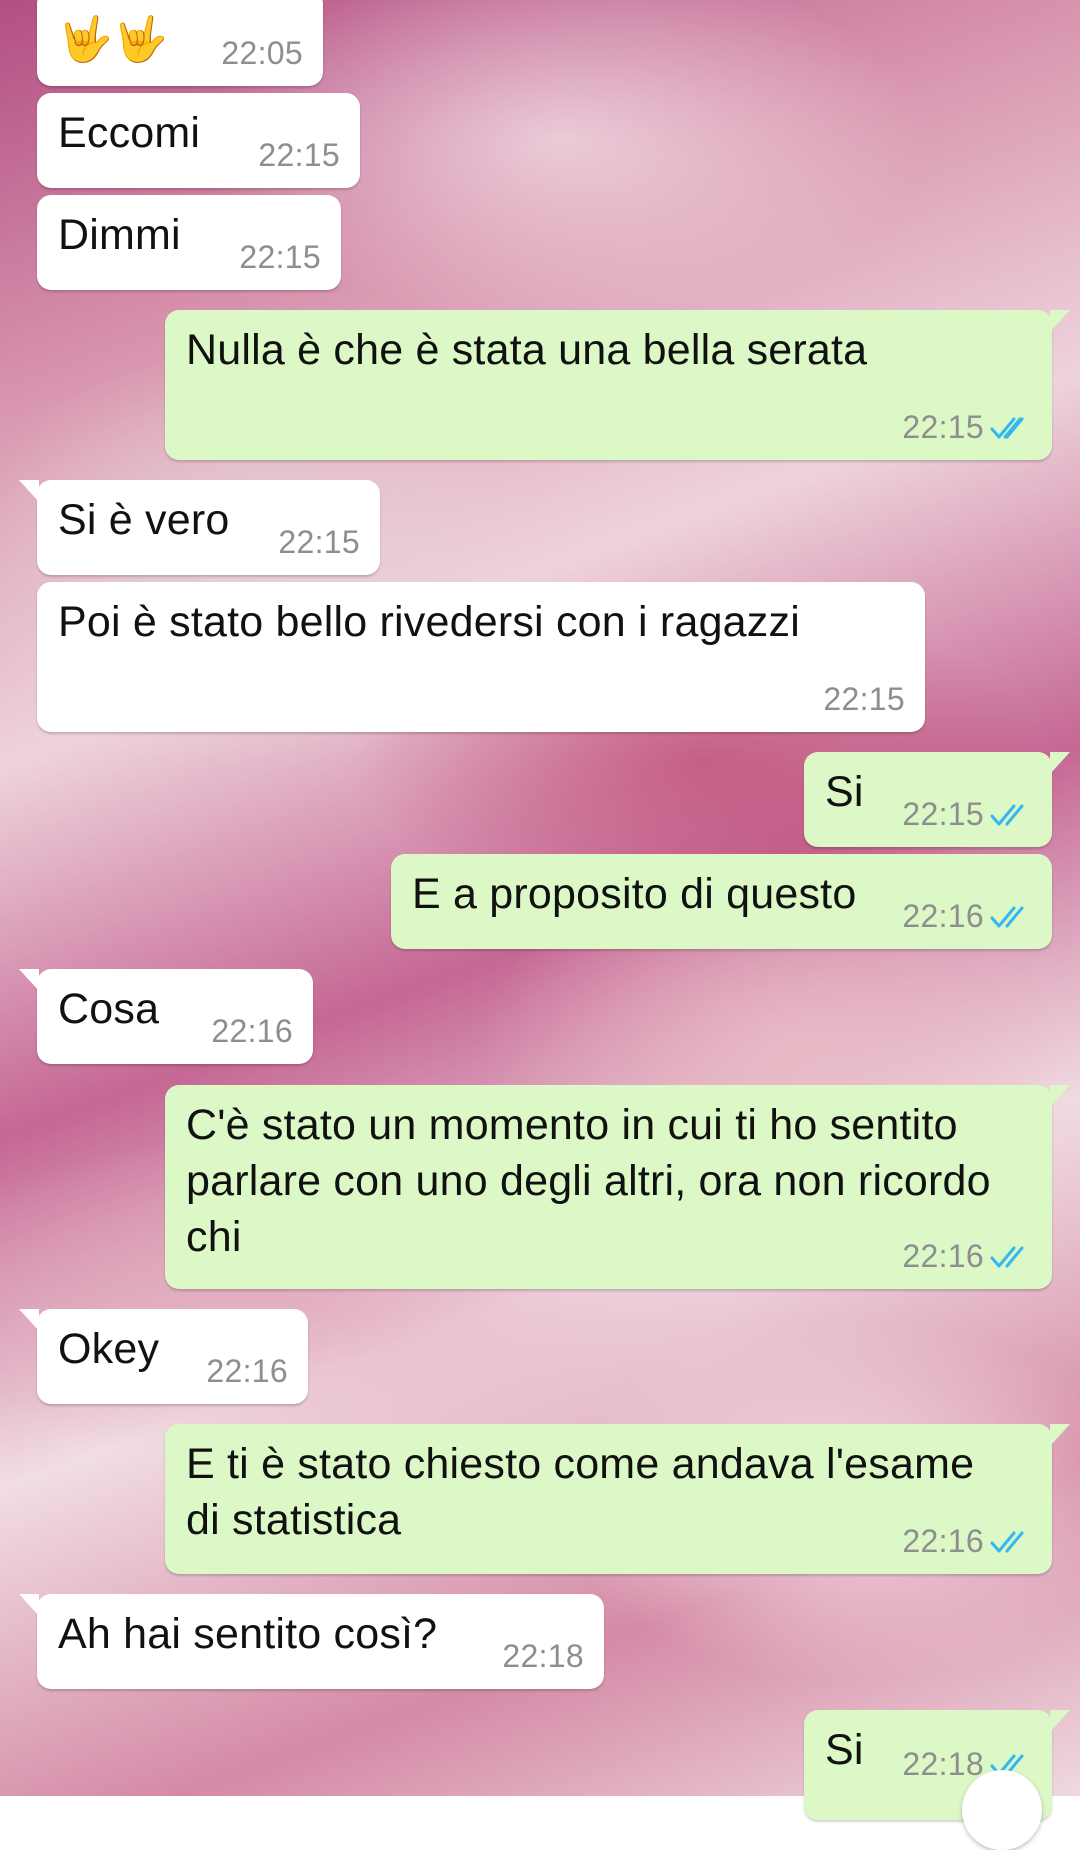 The height and width of the screenshot is (1850, 1080). What do you see at coordinates (109, 1009) in the screenshot?
I see `message-text: Cosa` at bounding box center [109, 1009].